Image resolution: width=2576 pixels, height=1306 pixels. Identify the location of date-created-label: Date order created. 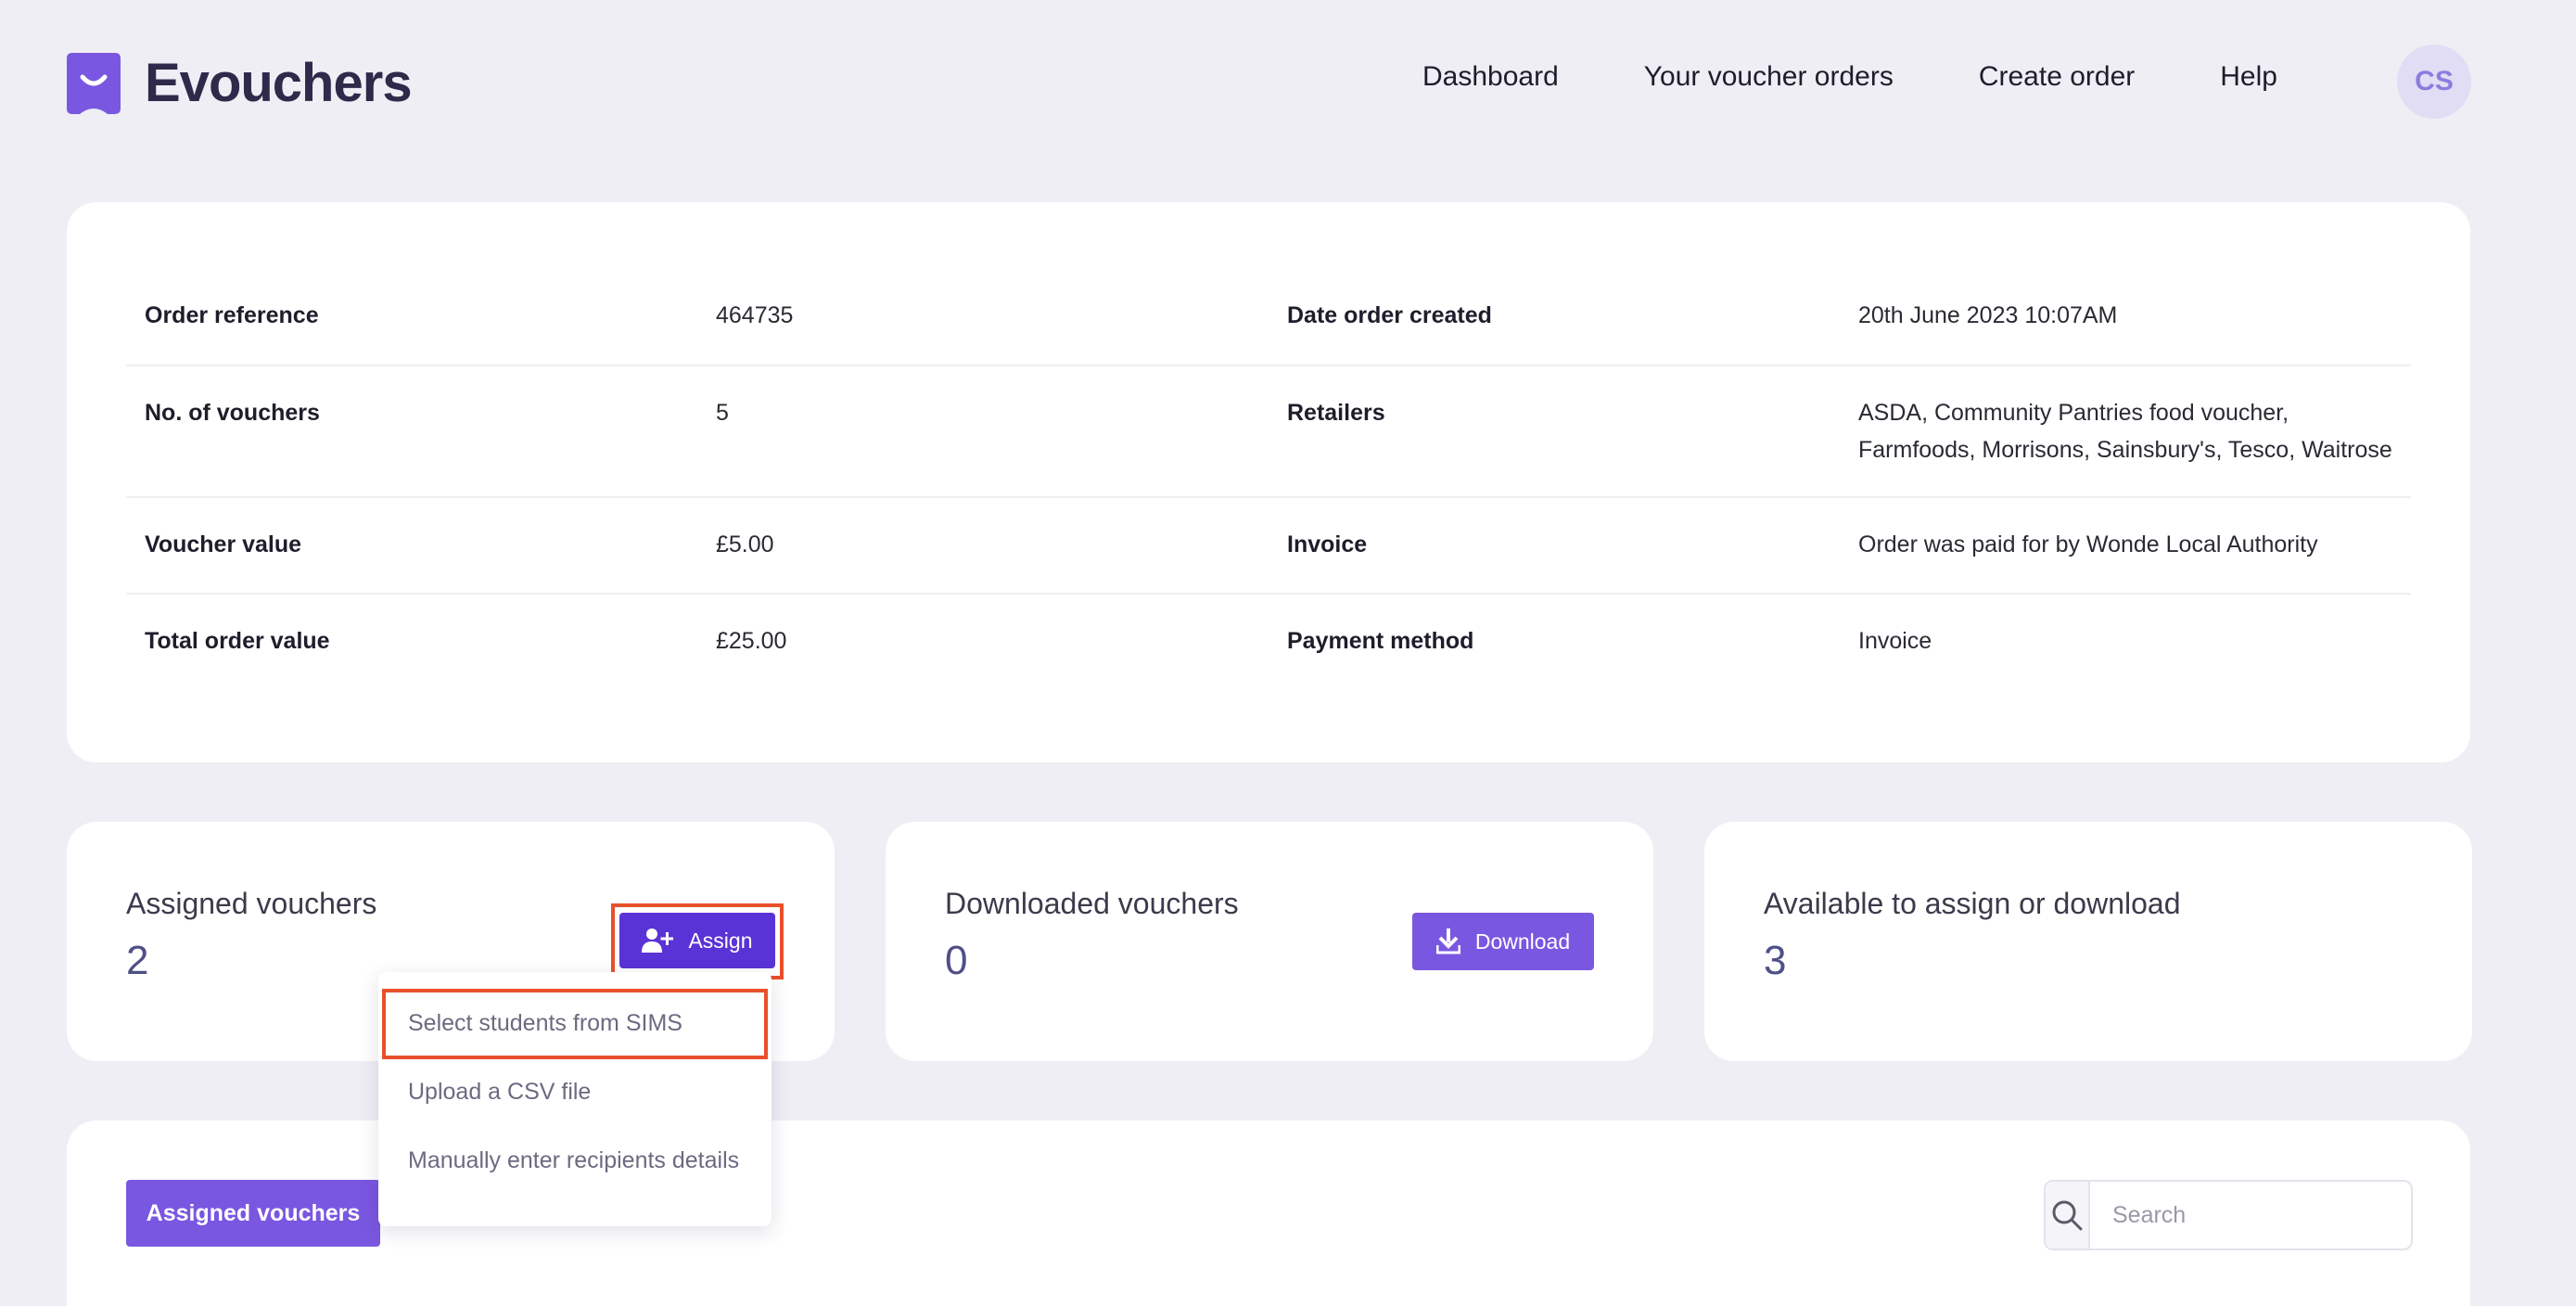
(1390, 315).